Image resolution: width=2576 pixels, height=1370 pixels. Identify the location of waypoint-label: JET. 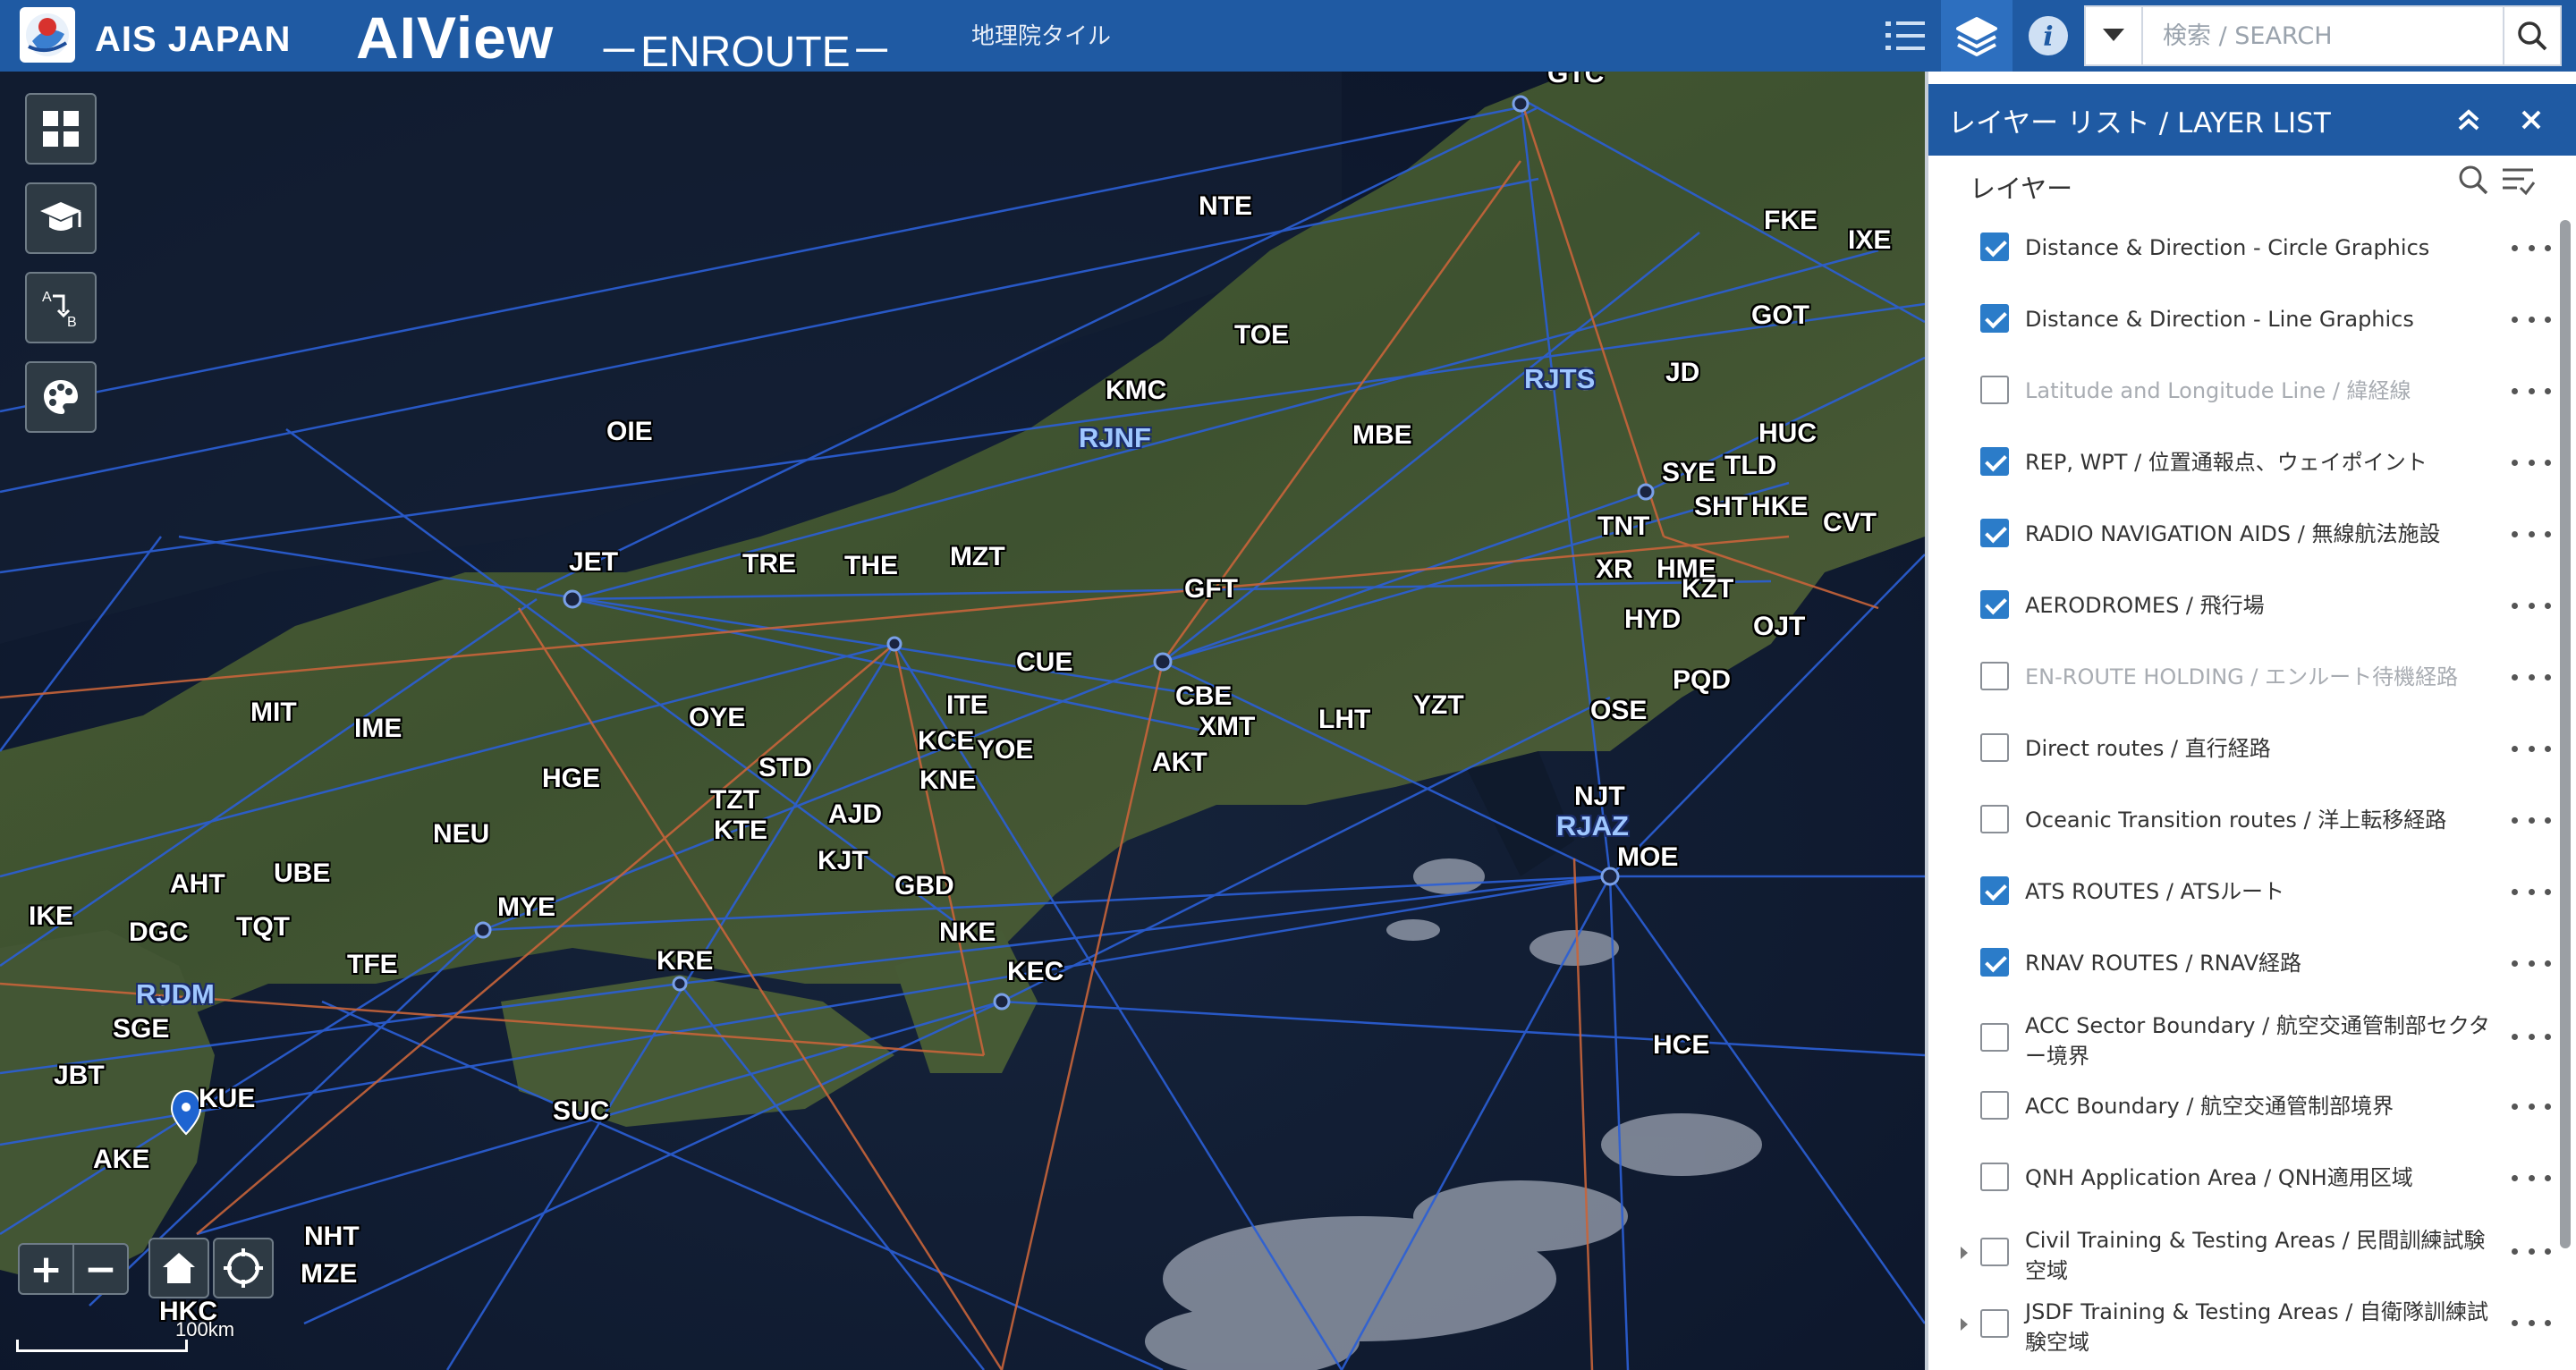
(593, 562).